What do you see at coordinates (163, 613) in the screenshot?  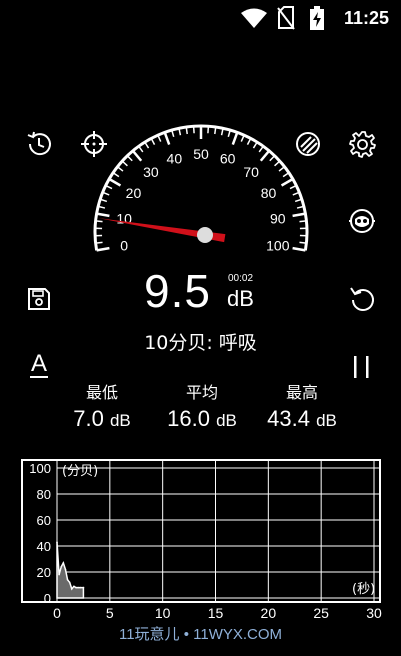 I see `chart-x-tick: 10` at bounding box center [163, 613].